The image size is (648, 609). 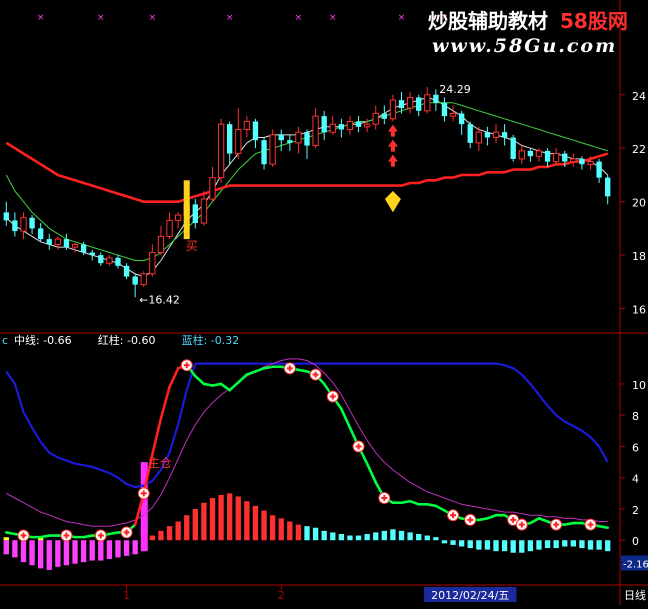 I want to click on price-tick-label: 22, so click(x=639, y=149).